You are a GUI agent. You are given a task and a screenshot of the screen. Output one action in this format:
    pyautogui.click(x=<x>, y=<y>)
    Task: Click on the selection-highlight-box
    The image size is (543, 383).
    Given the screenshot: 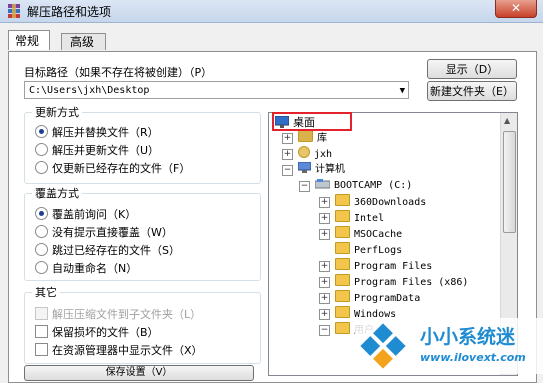 What is the action you would take?
    pyautogui.click(x=312, y=121)
    